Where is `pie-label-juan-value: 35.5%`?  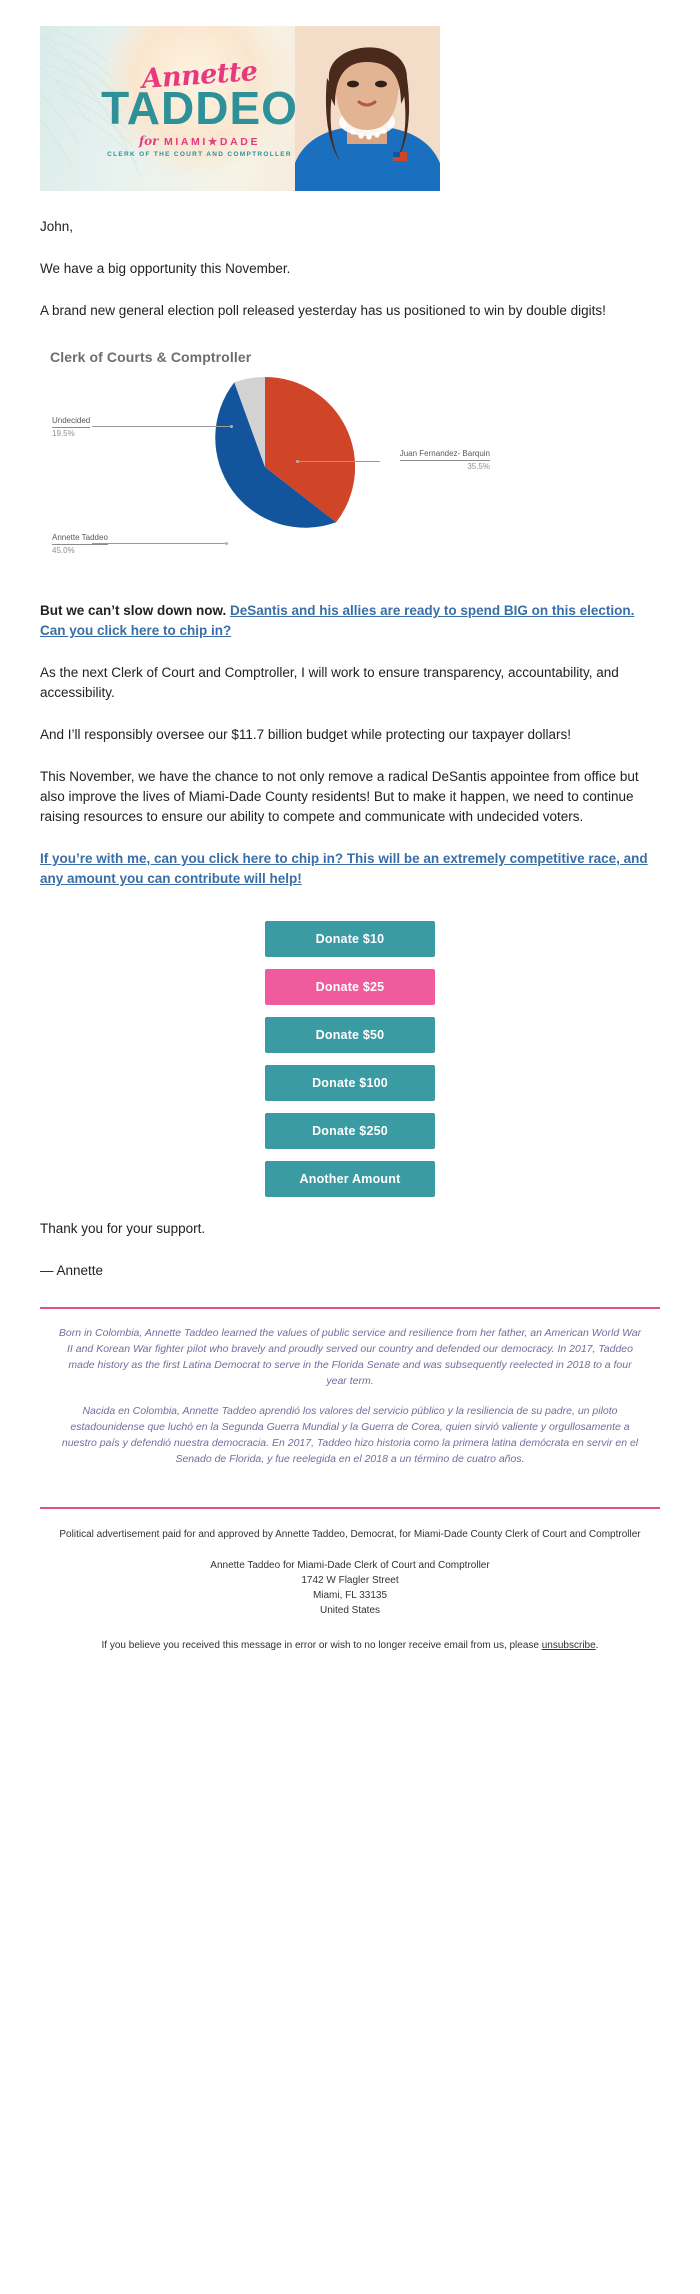
pie-label-juan-value: 35.5% is located at coordinates (478, 466).